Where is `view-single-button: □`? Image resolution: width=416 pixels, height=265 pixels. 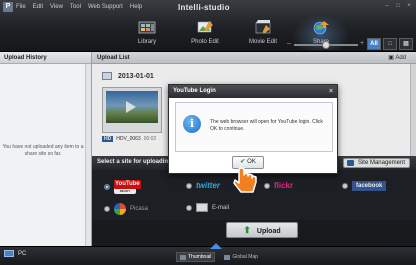 view-single-button: □ is located at coordinates (390, 44).